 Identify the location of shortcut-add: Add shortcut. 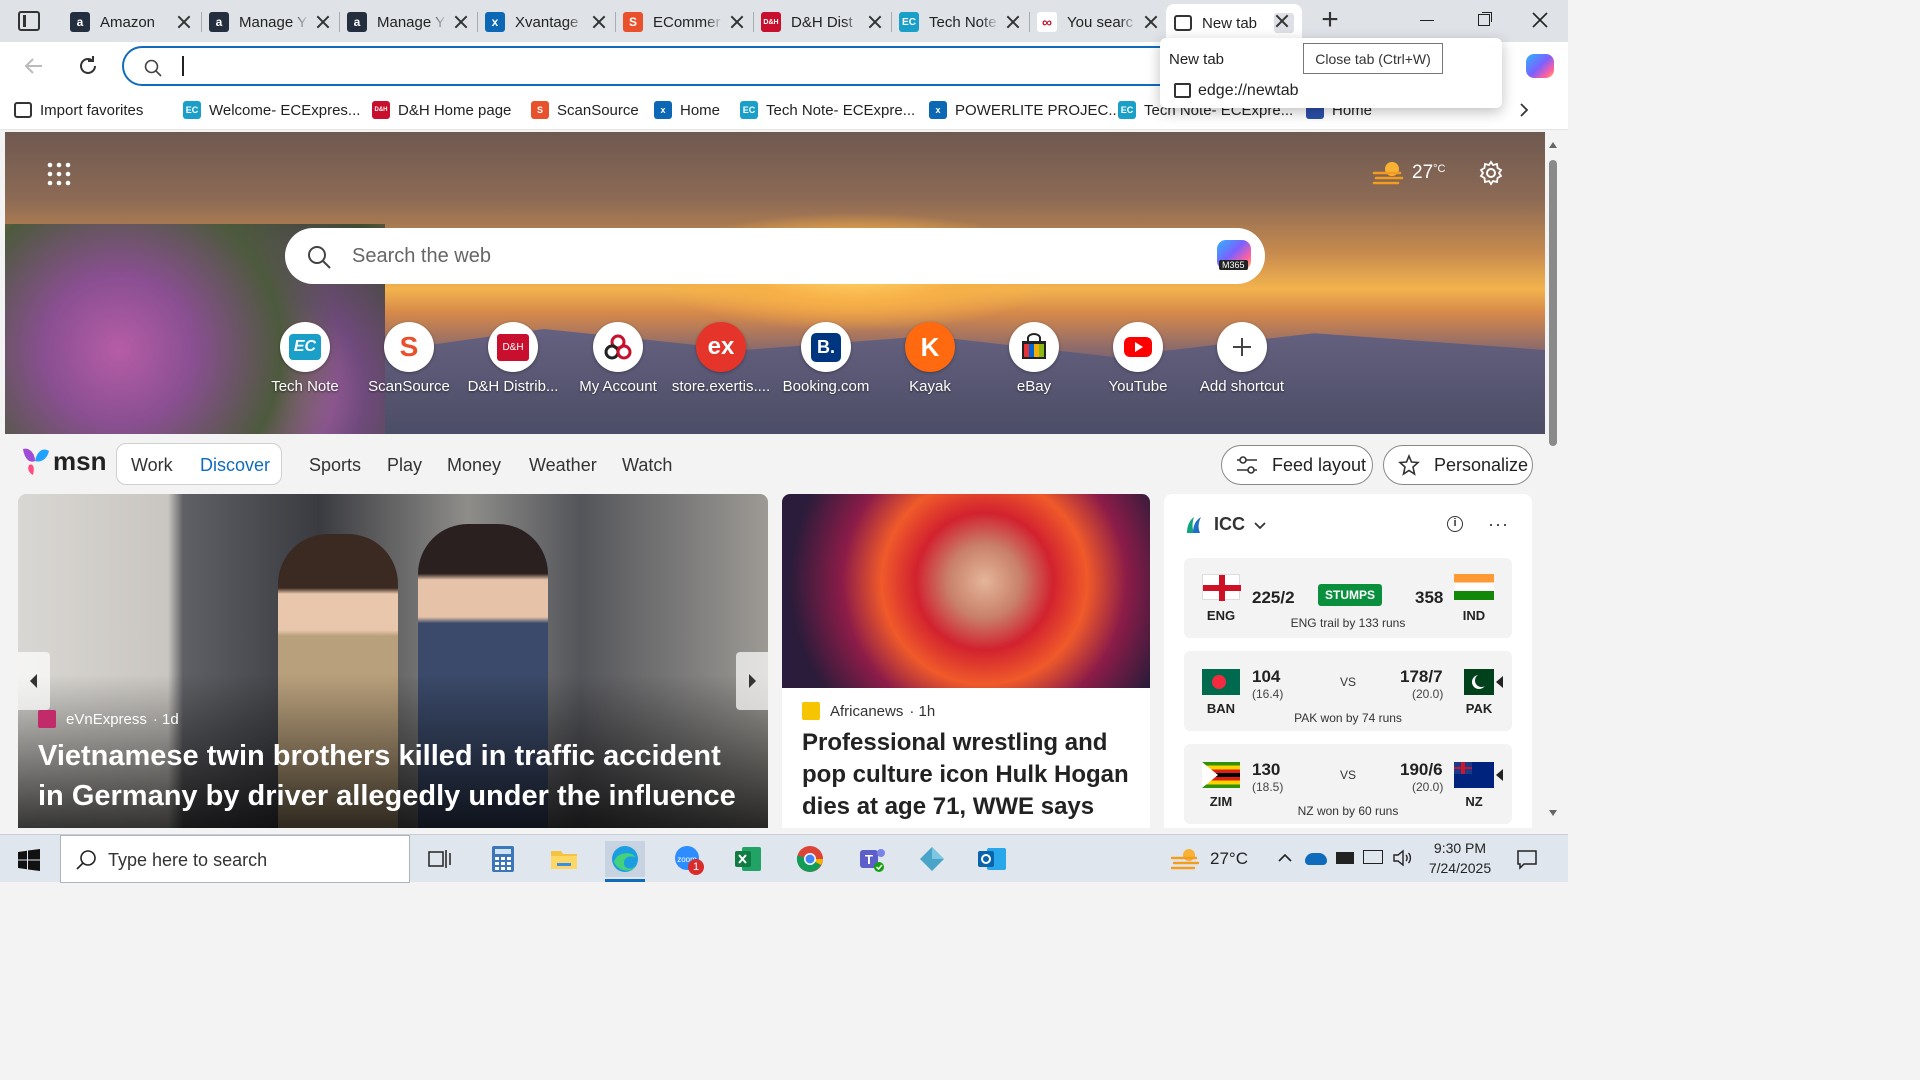
(1242, 358).